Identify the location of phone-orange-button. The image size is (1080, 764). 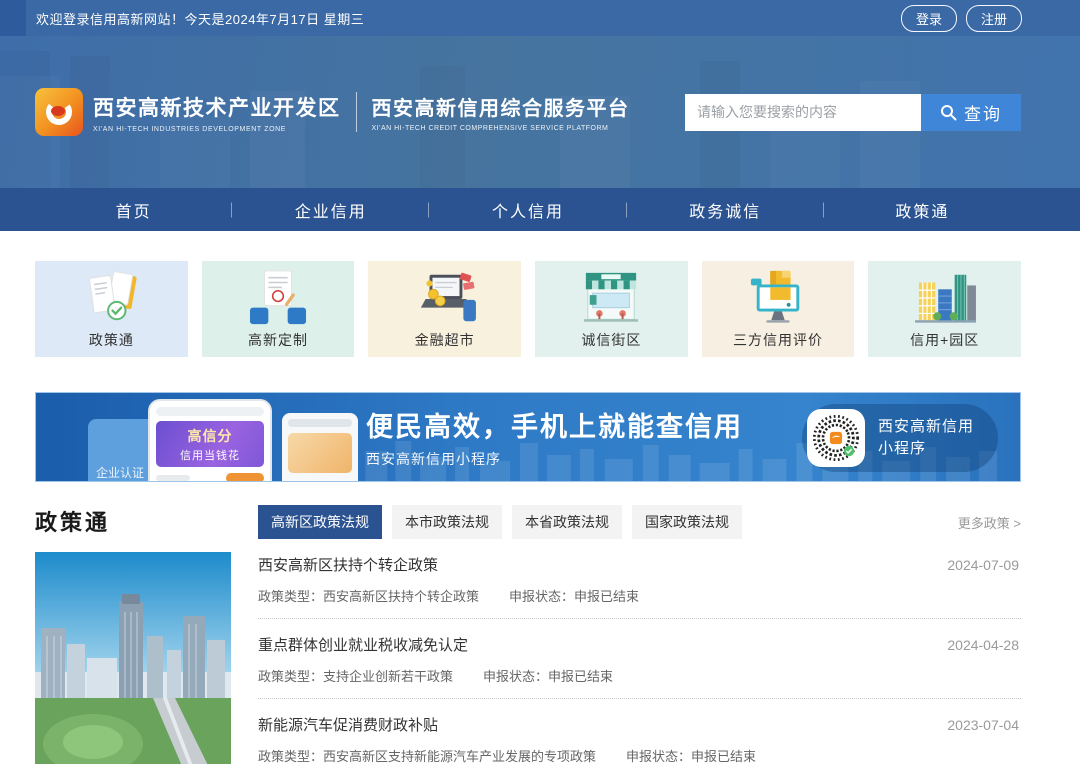
(245, 477).